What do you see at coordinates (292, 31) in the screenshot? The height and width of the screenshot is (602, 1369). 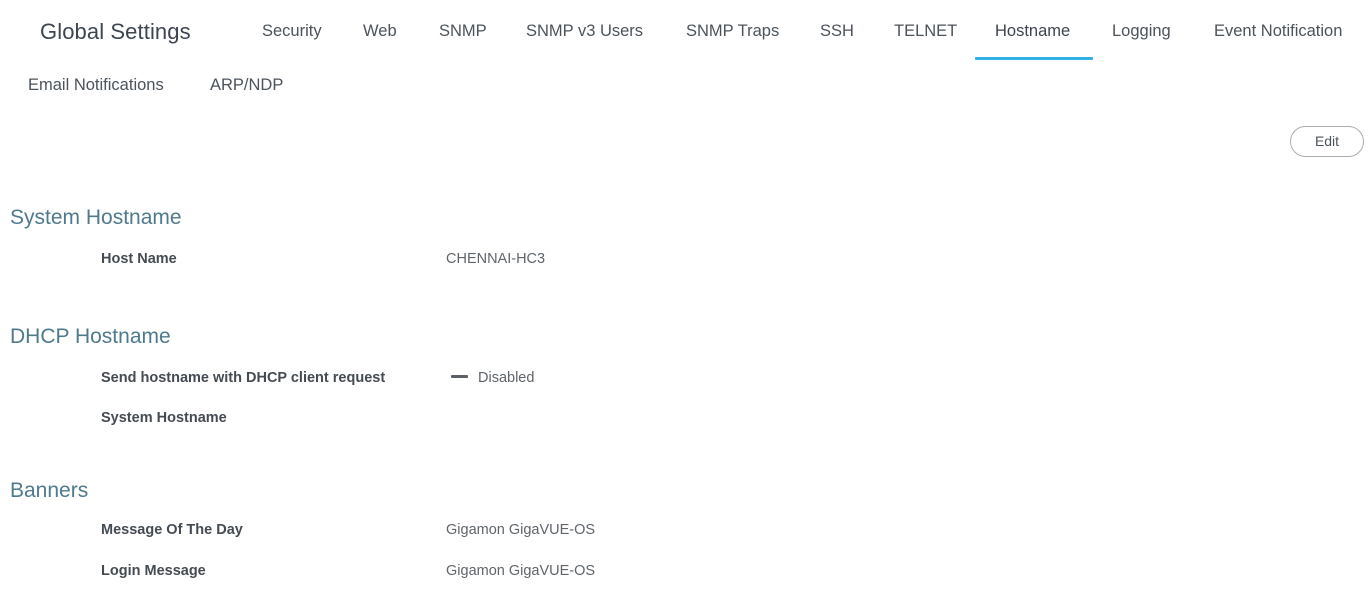 I see `tab-security: Security` at bounding box center [292, 31].